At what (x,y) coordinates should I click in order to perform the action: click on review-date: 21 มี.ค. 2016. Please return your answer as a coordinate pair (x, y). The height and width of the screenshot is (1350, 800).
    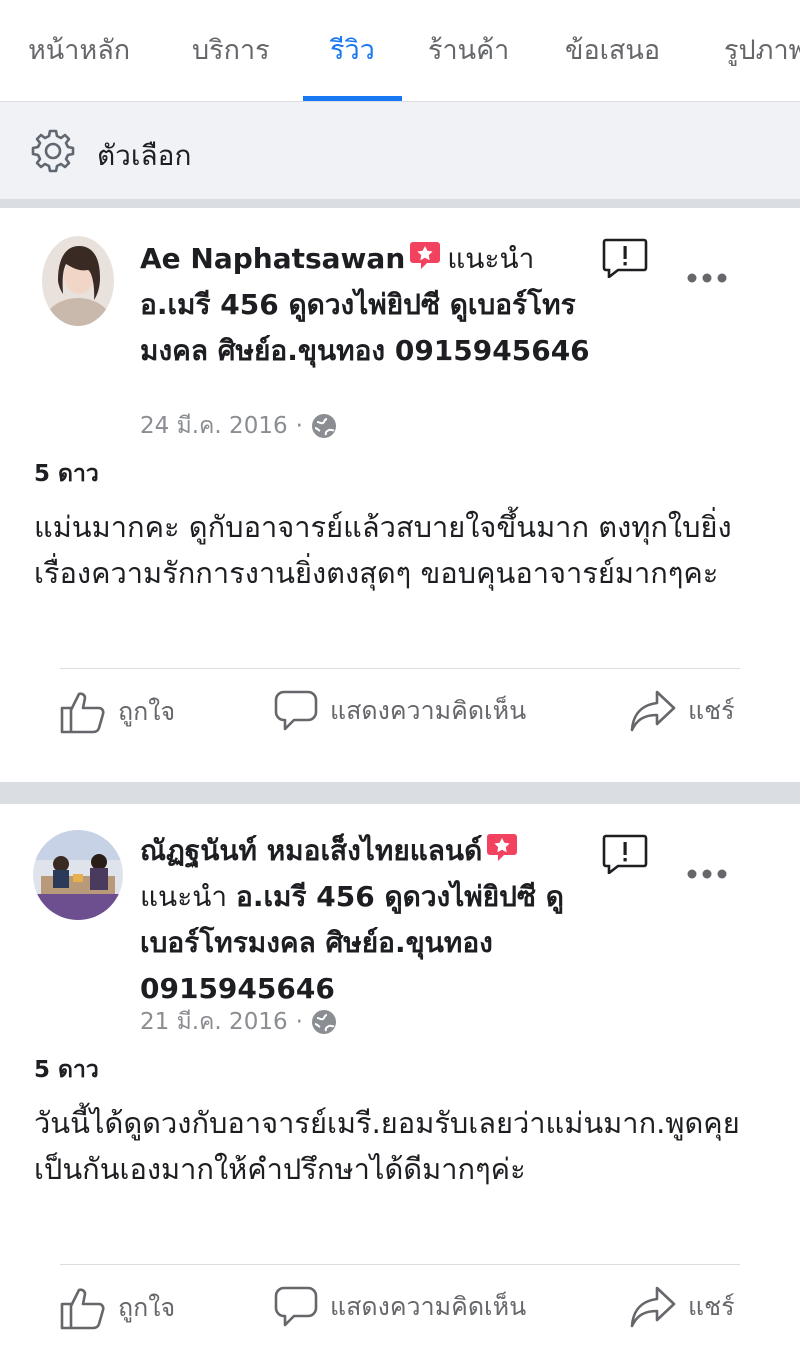
    Looking at the image, I should click on (214, 1022).